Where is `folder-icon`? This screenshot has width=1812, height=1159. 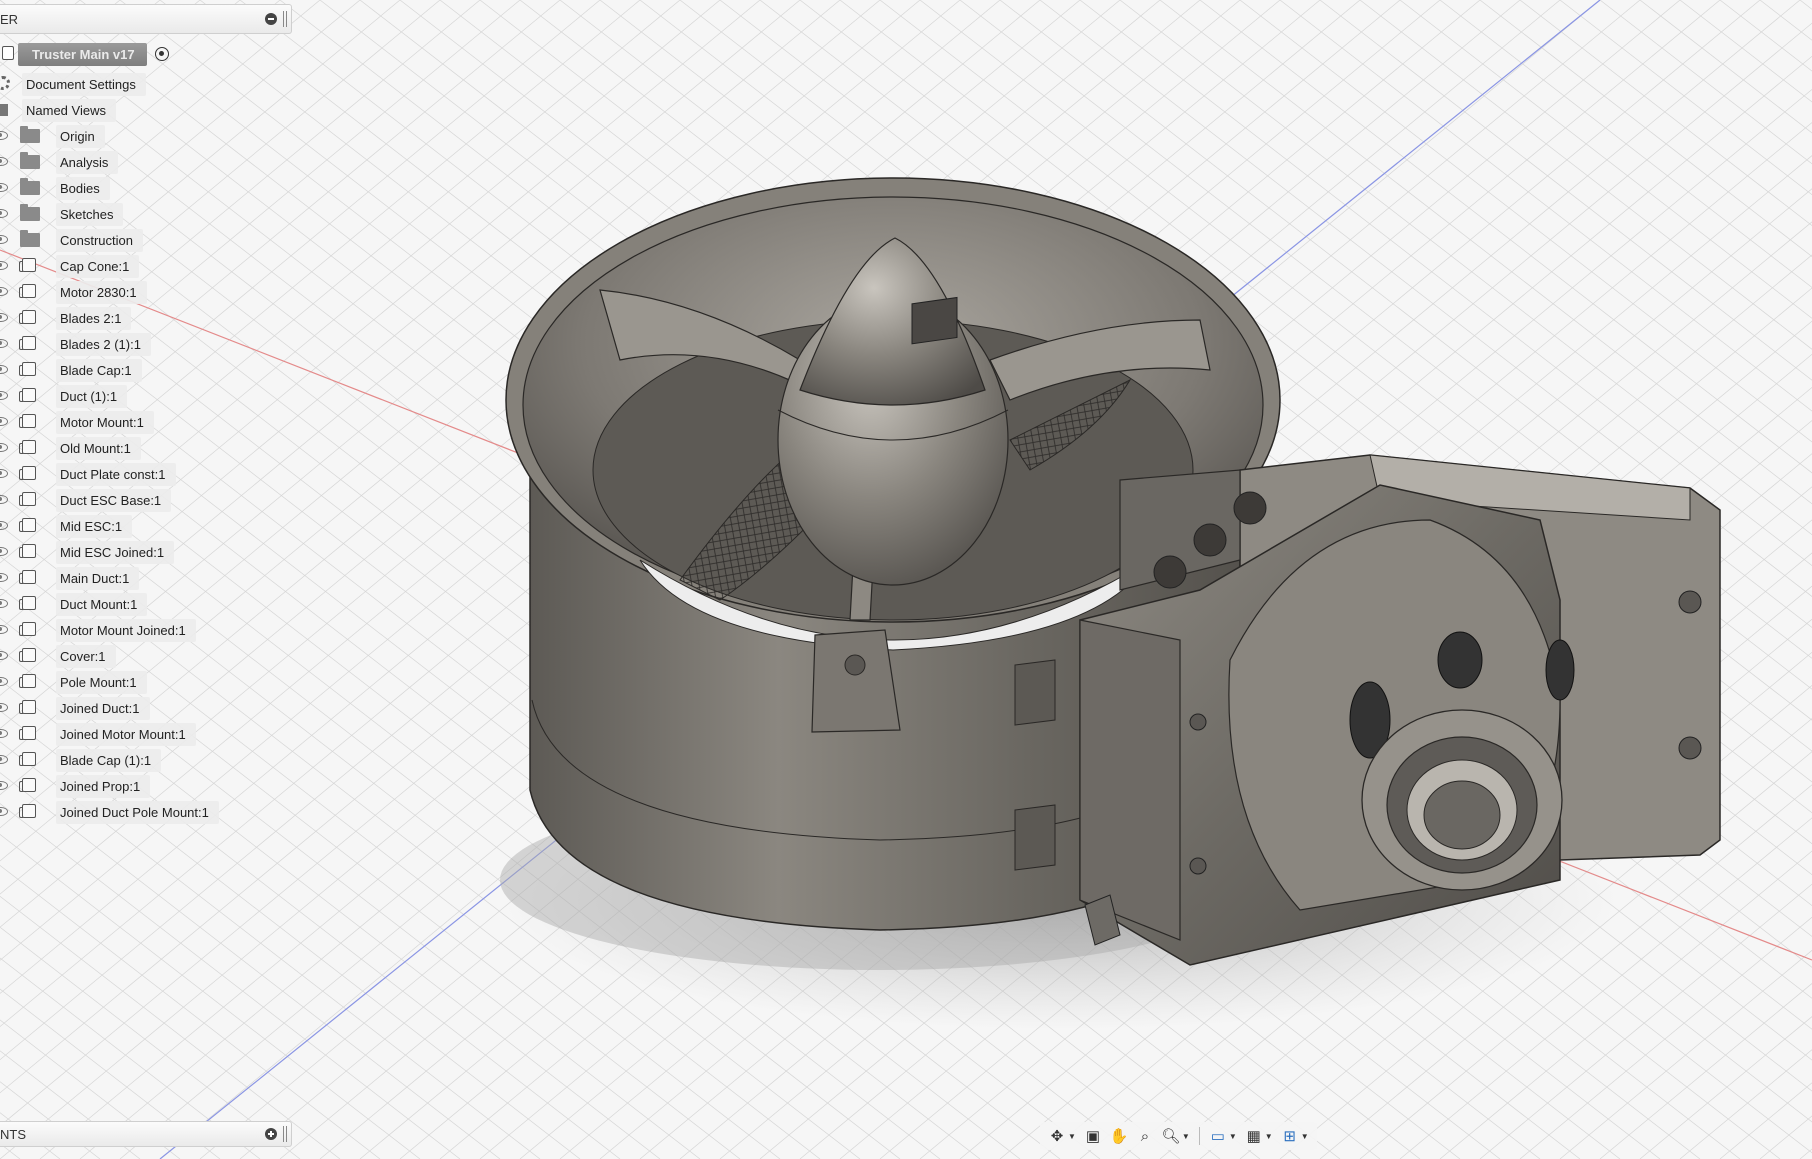
folder-icon is located at coordinates (30, 160).